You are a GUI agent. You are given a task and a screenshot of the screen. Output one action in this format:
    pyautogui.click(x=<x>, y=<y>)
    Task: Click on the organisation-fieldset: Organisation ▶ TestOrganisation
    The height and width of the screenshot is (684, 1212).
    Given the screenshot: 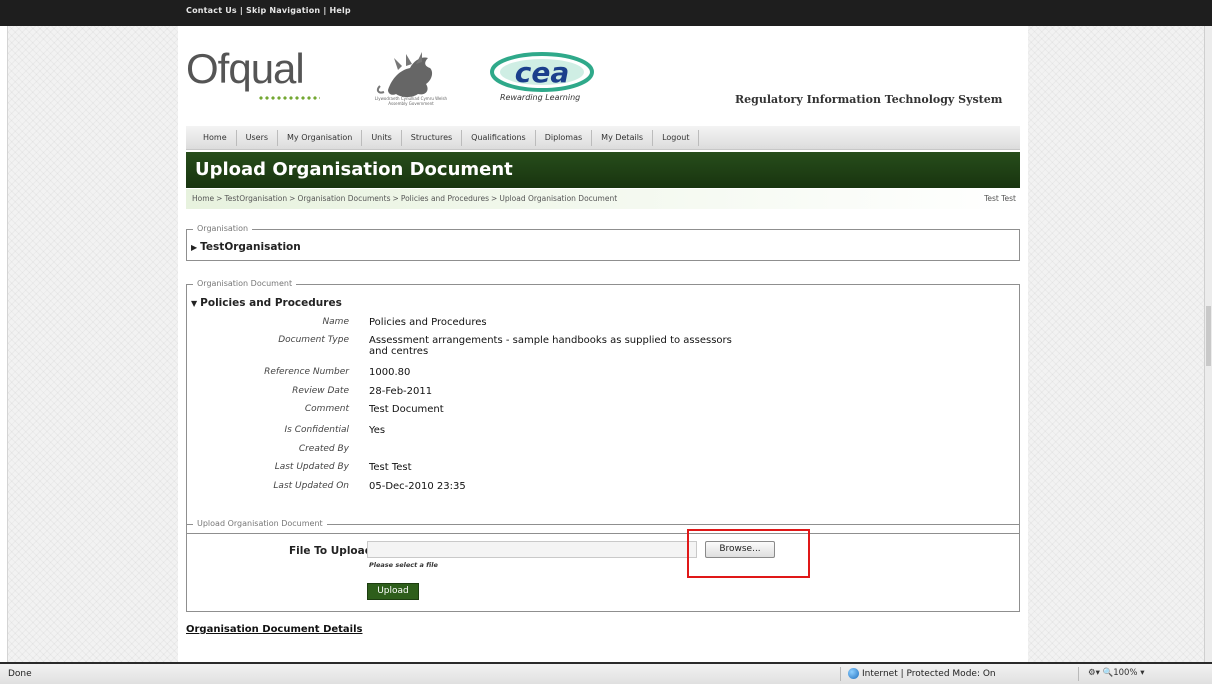 What is the action you would take?
    pyautogui.click(x=603, y=242)
    